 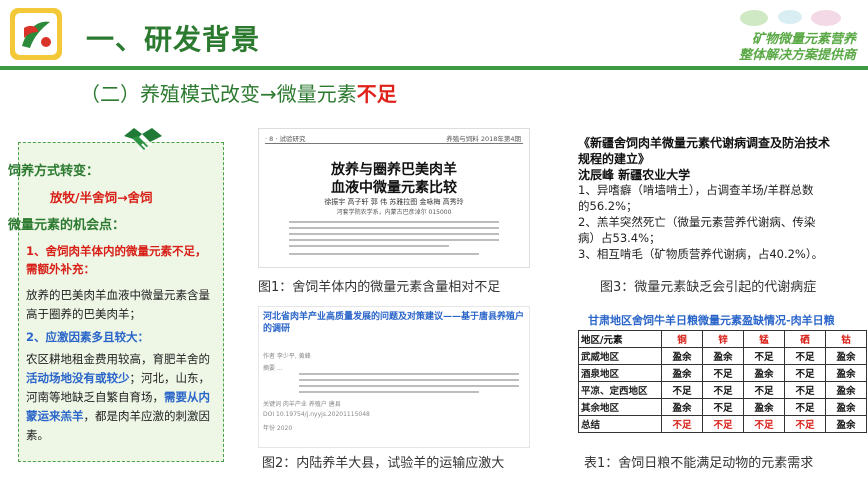 What do you see at coordinates (682, 339) in the screenshot?
I see `table-header-cell: 铜` at bounding box center [682, 339].